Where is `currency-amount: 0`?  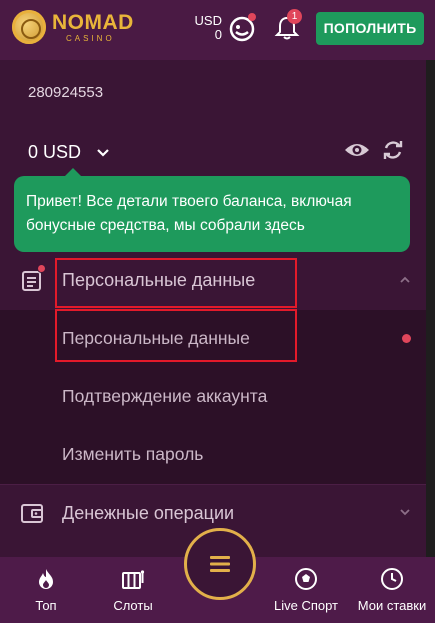 currency-amount: 0 is located at coordinates (218, 34).